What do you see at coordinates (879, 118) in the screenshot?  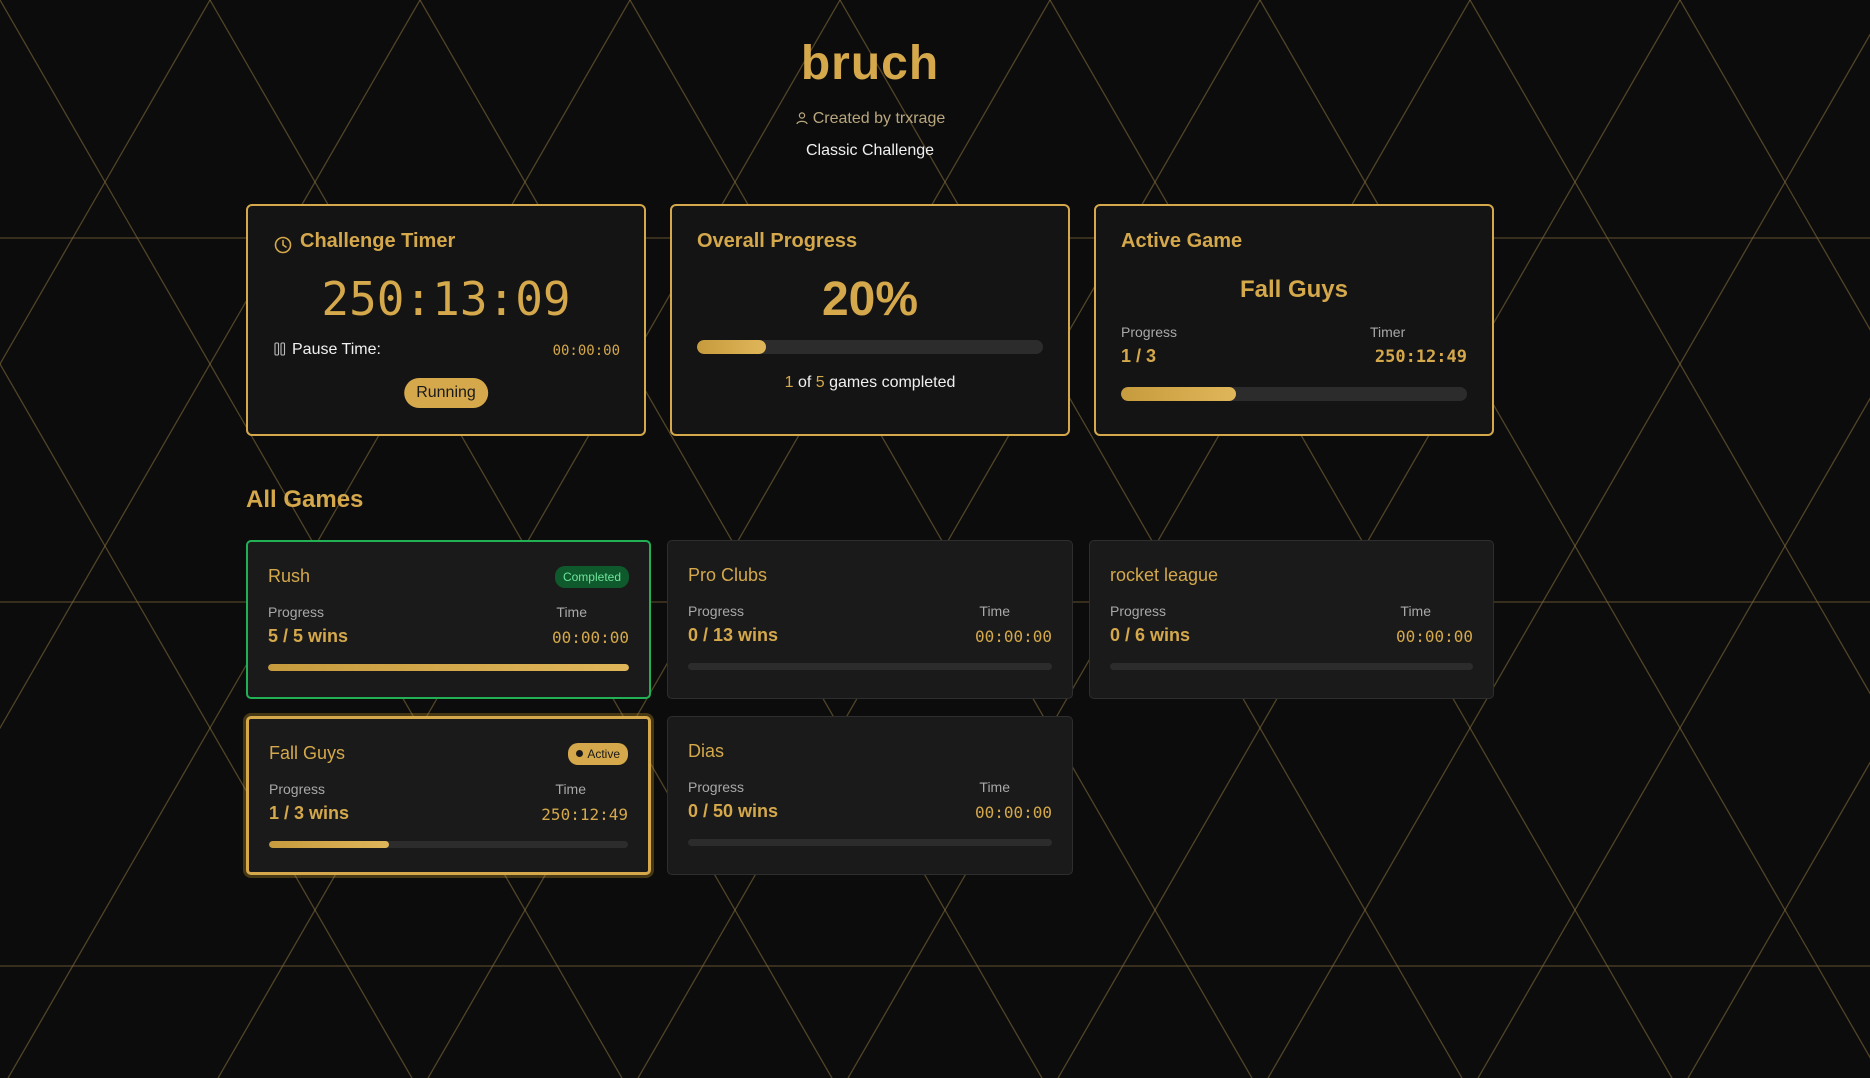 I see `creator-text: Created by trxrage` at bounding box center [879, 118].